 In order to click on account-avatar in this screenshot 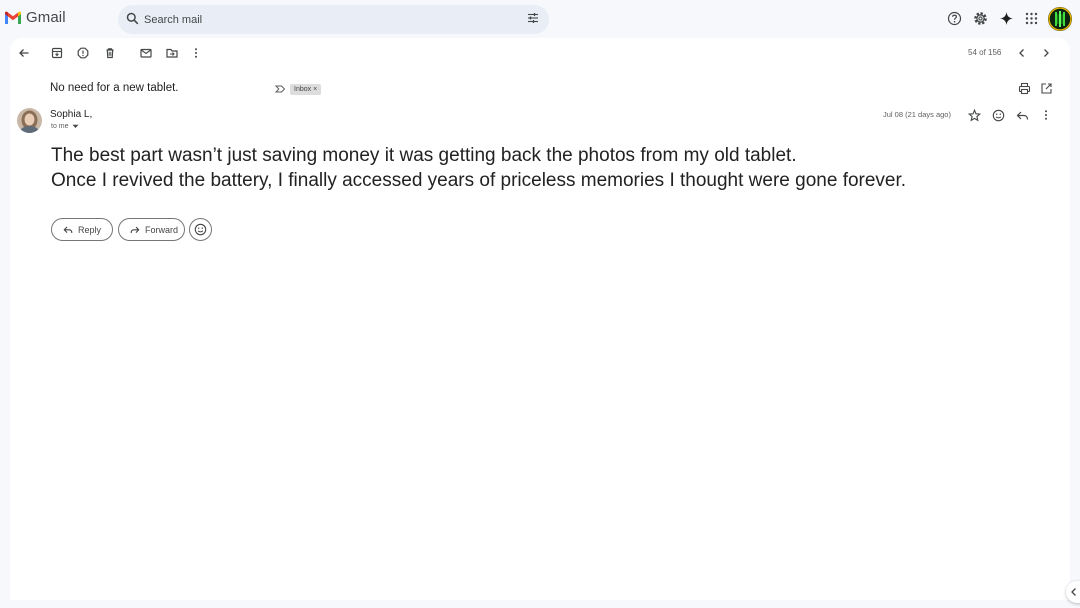, I will do `click(1060, 19)`.